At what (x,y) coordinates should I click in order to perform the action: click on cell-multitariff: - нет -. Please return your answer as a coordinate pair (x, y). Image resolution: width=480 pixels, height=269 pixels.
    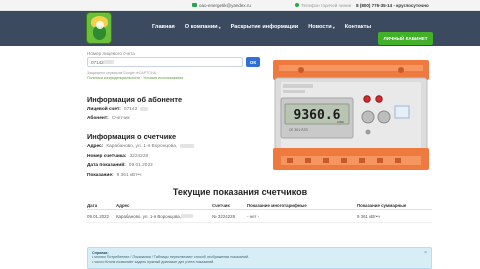
    Looking at the image, I should click on (253, 216).